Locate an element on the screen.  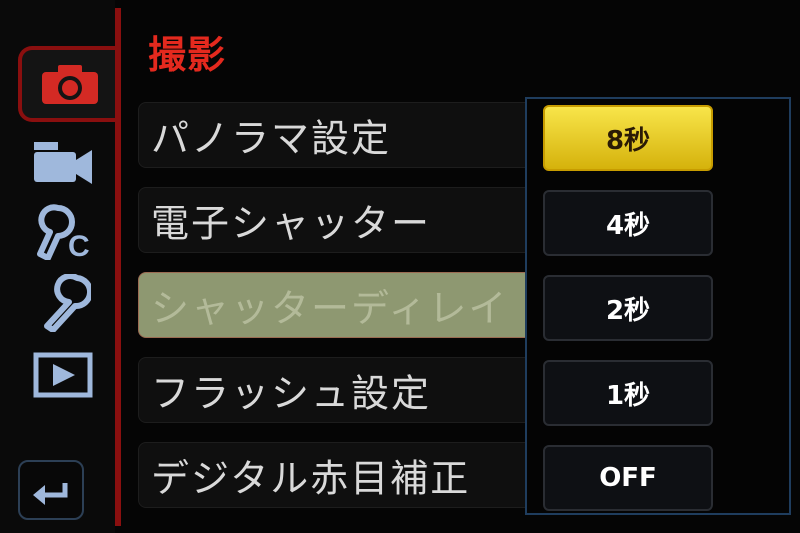
option-8-sec: 8秒 is located at coordinates (628, 138).